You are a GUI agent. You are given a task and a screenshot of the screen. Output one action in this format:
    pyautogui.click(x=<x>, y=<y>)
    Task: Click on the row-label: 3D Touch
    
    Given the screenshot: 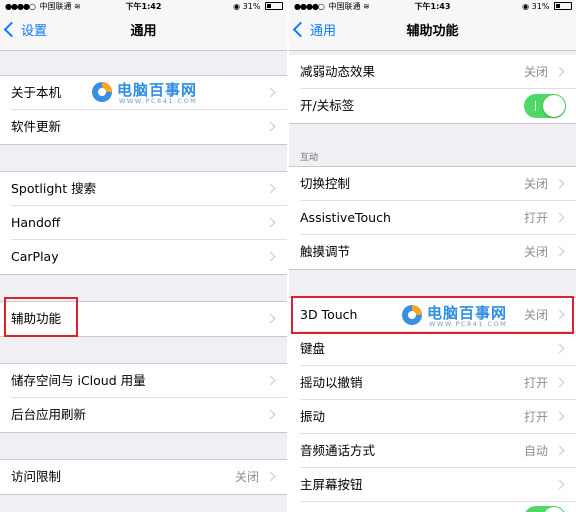 What is the action you would take?
    pyautogui.click(x=329, y=314)
    